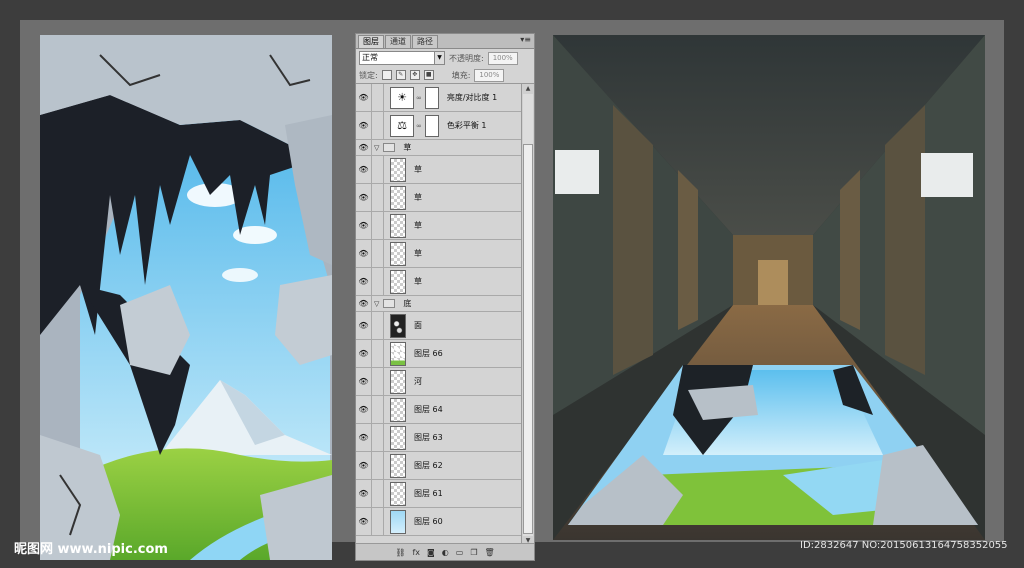 The width and height of the screenshot is (1024, 568). What do you see at coordinates (371, 41) in the screenshot?
I see `tab-layers: 图层` at bounding box center [371, 41].